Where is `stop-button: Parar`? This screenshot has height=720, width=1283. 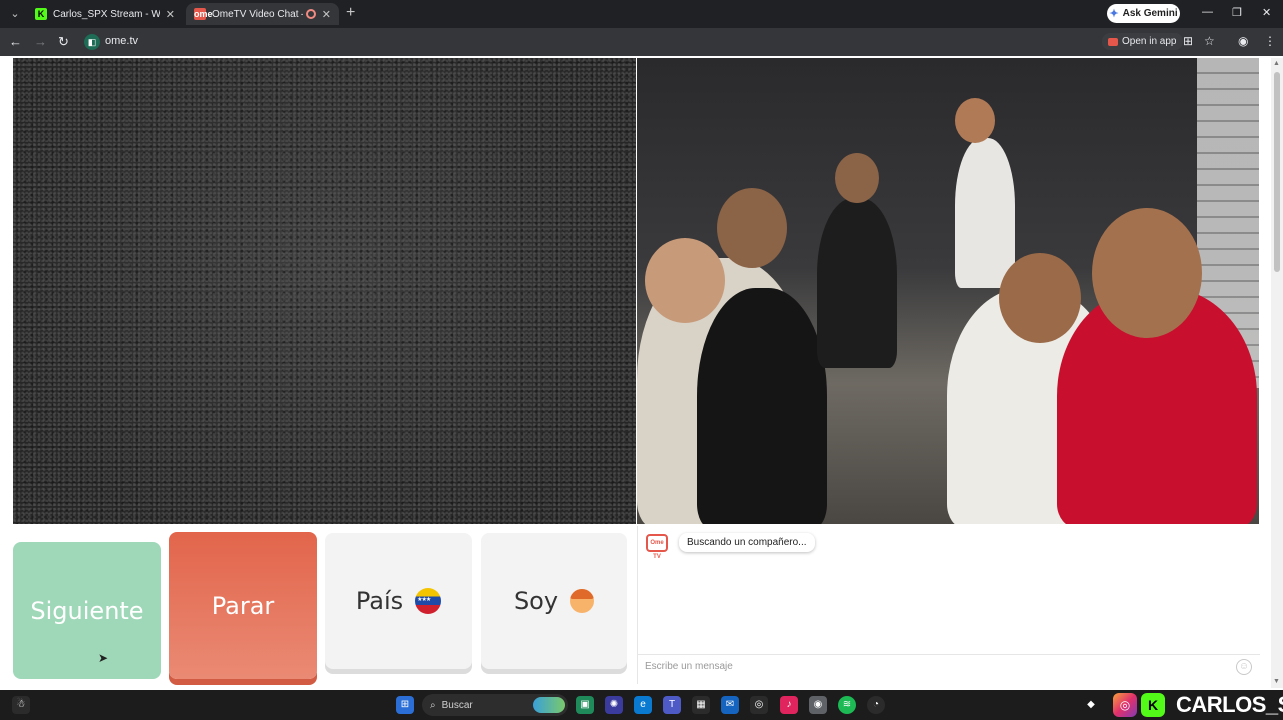 stop-button: Parar is located at coordinates (243, 605).